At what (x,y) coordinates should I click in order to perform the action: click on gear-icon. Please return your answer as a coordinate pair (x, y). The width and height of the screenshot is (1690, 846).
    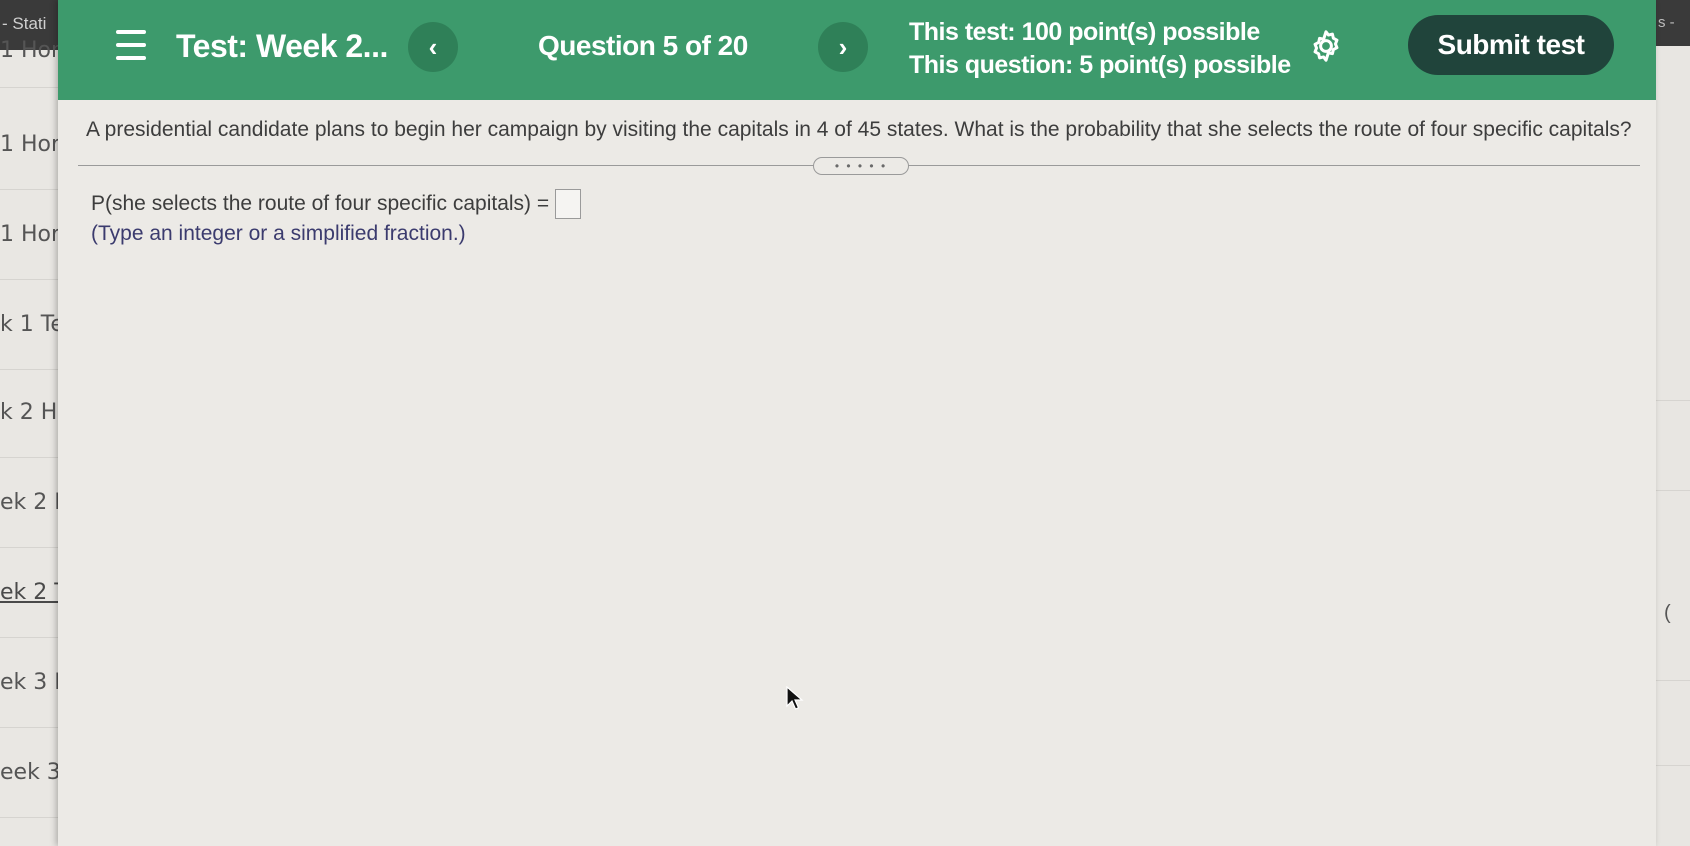
    Looking at the image, I should click on (1326, 46).